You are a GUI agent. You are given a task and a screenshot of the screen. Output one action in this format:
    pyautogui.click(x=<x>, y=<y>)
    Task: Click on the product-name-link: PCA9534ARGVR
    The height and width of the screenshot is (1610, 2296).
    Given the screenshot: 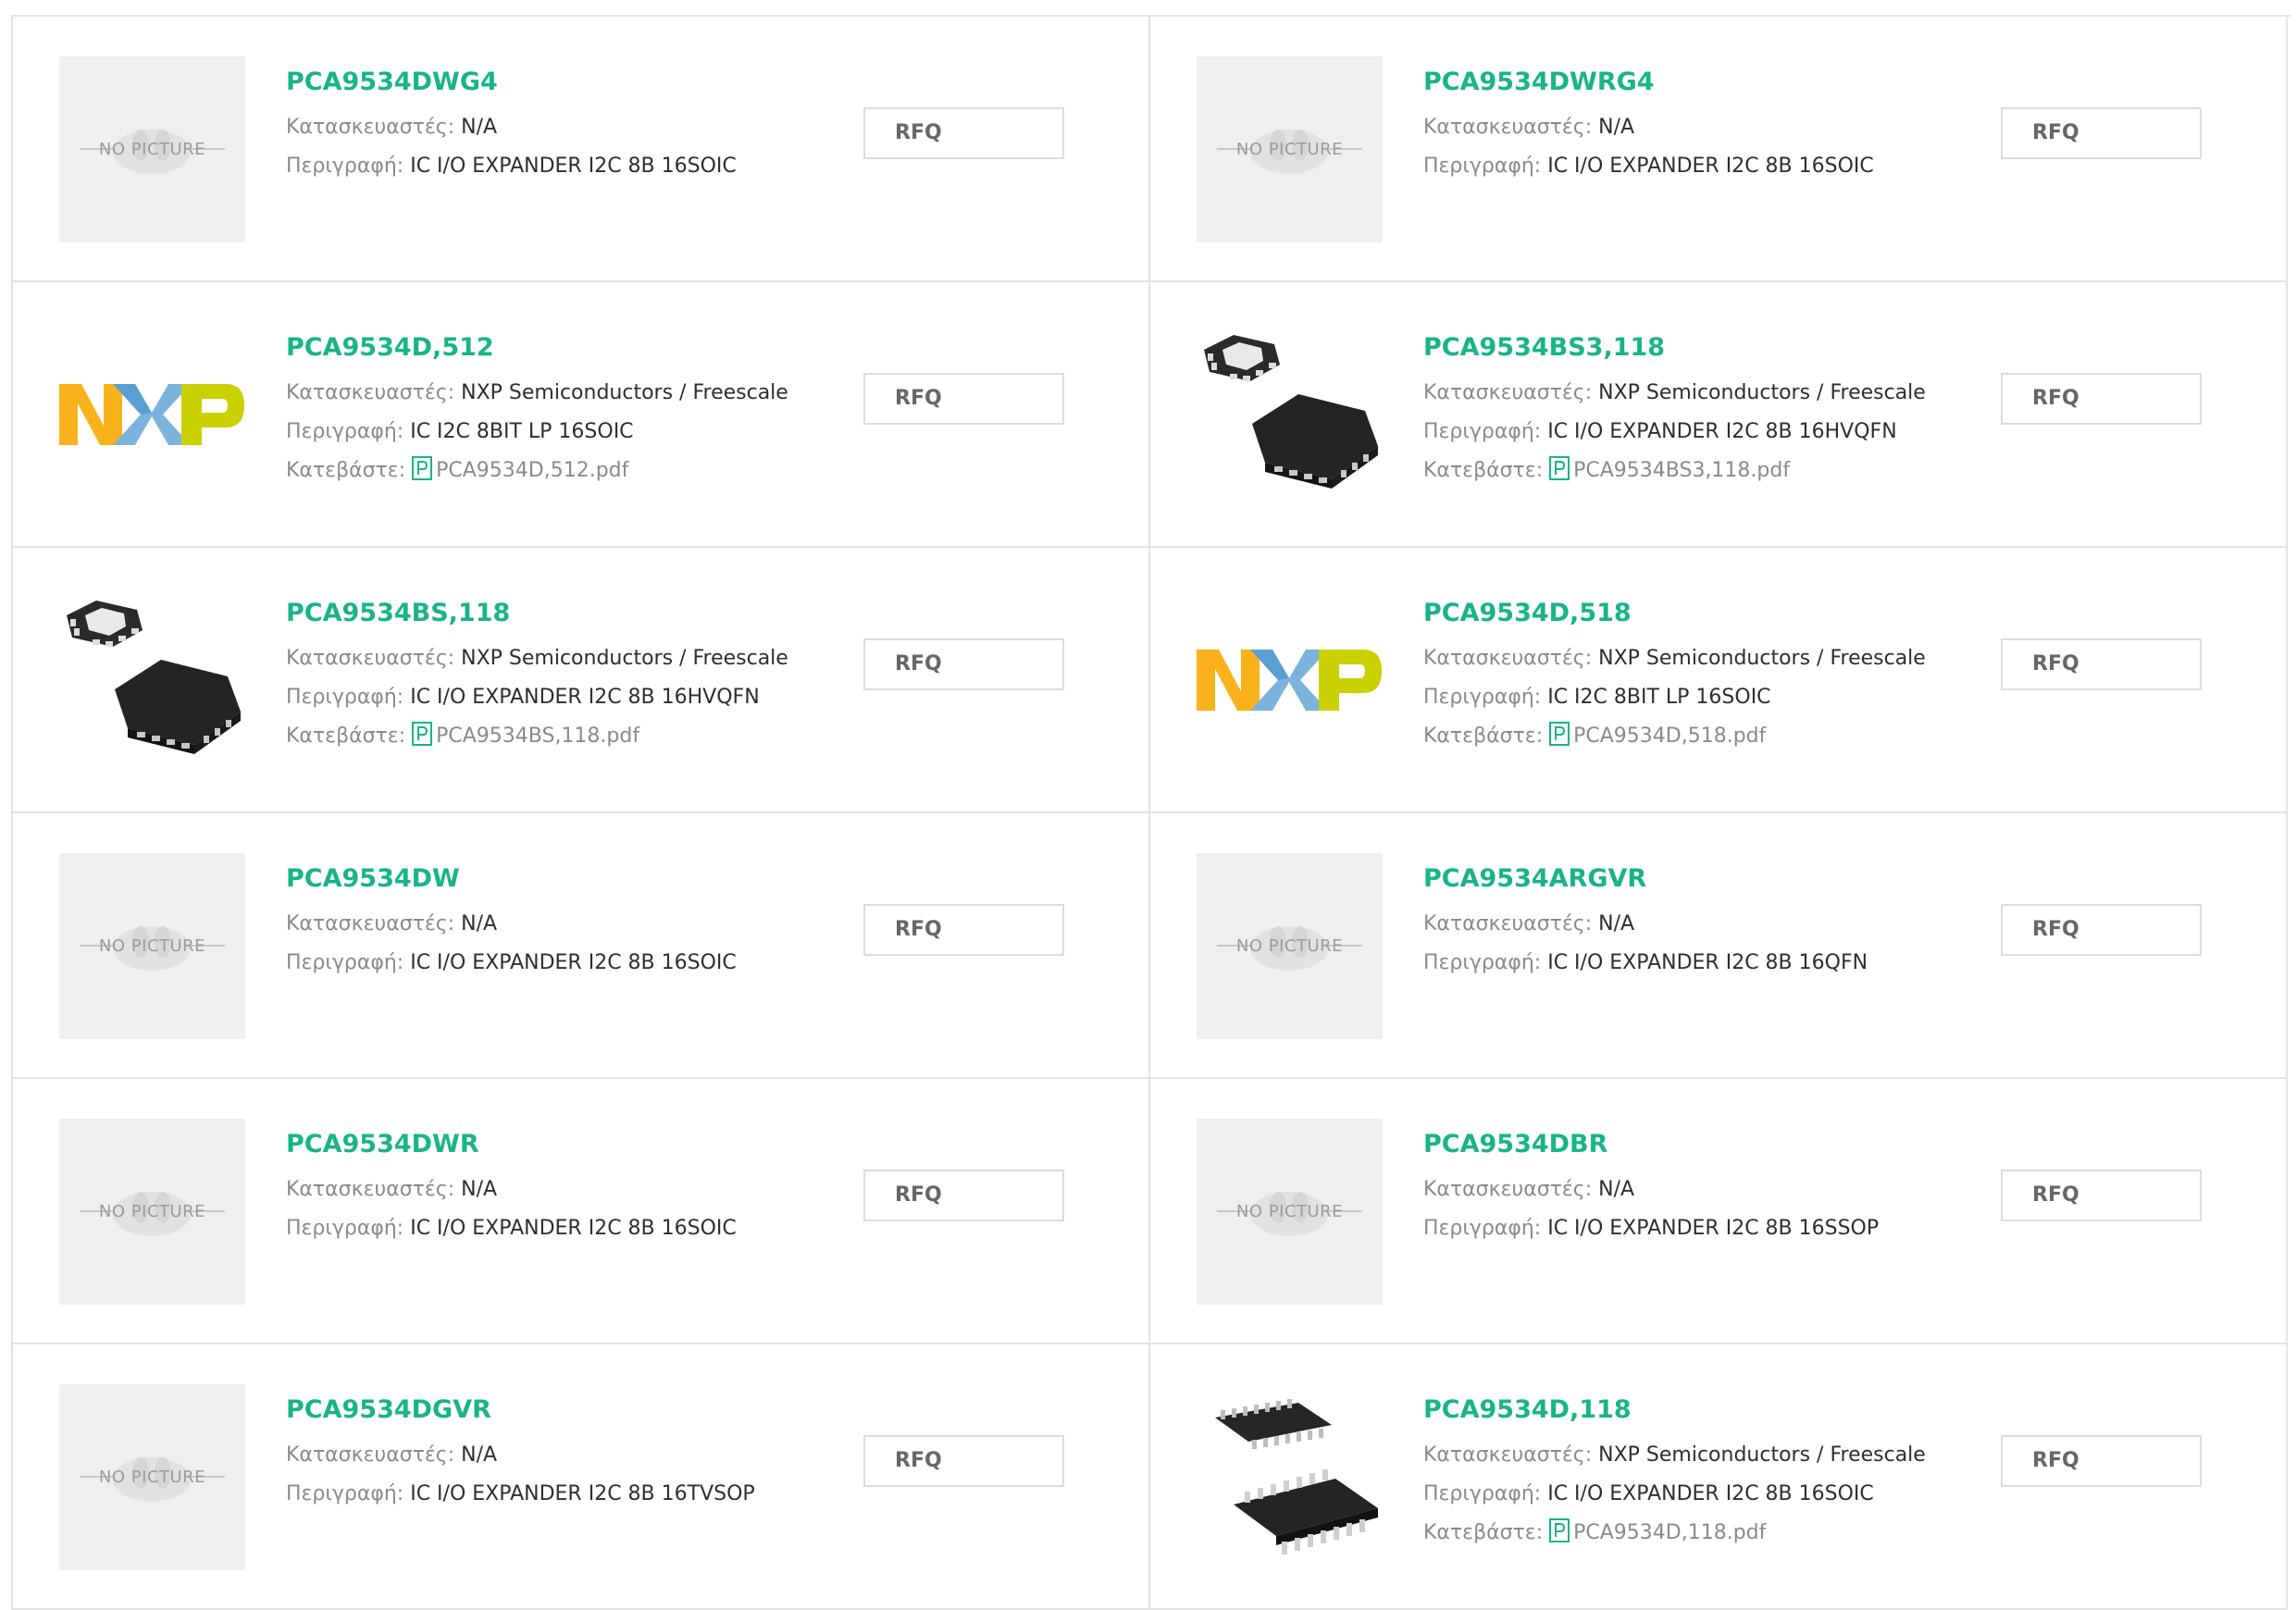 What is the action you would take?
    pyautogui.click(x=1701, y=879)
    